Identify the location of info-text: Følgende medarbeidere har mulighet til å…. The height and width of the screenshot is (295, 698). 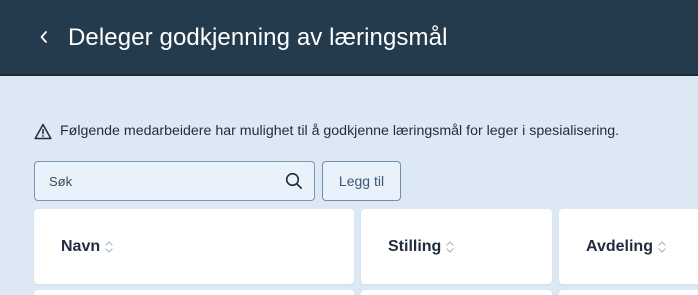
(340, 131).